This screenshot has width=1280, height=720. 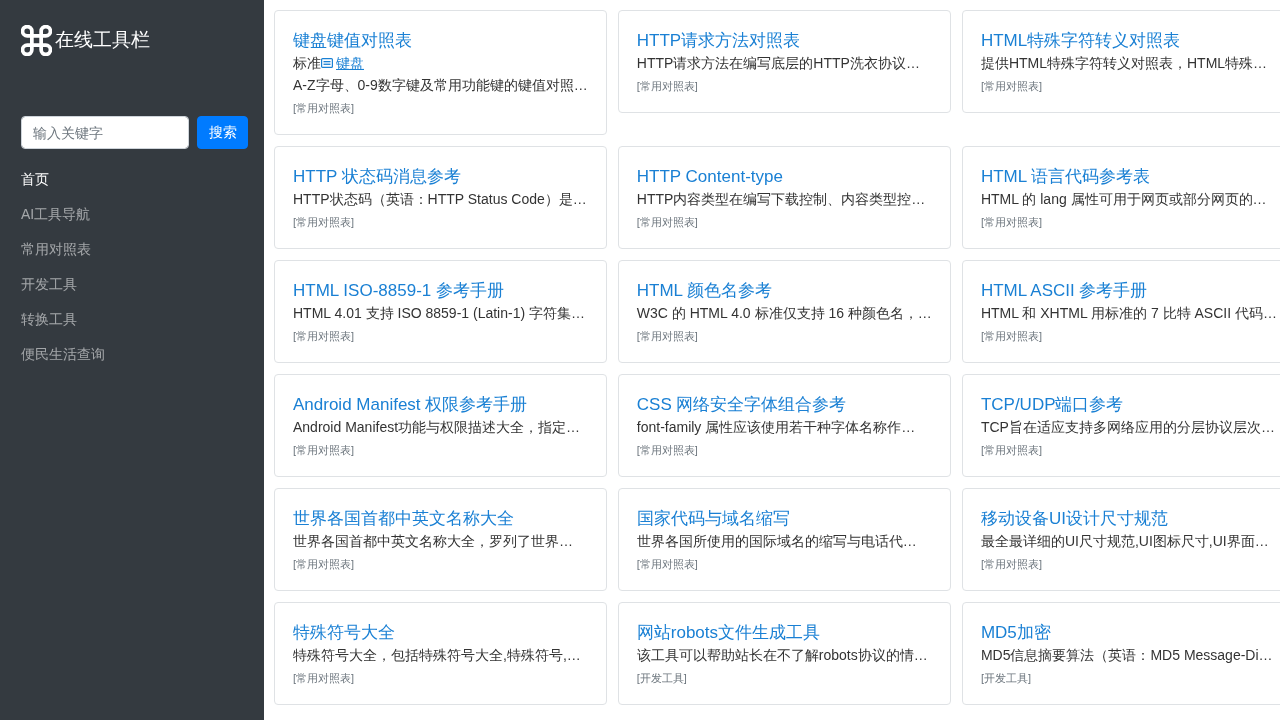 What do you see at coordinates (222, 132) in the screenshot?
I see `search-button: 搜索` at bounding box center [222, 132].